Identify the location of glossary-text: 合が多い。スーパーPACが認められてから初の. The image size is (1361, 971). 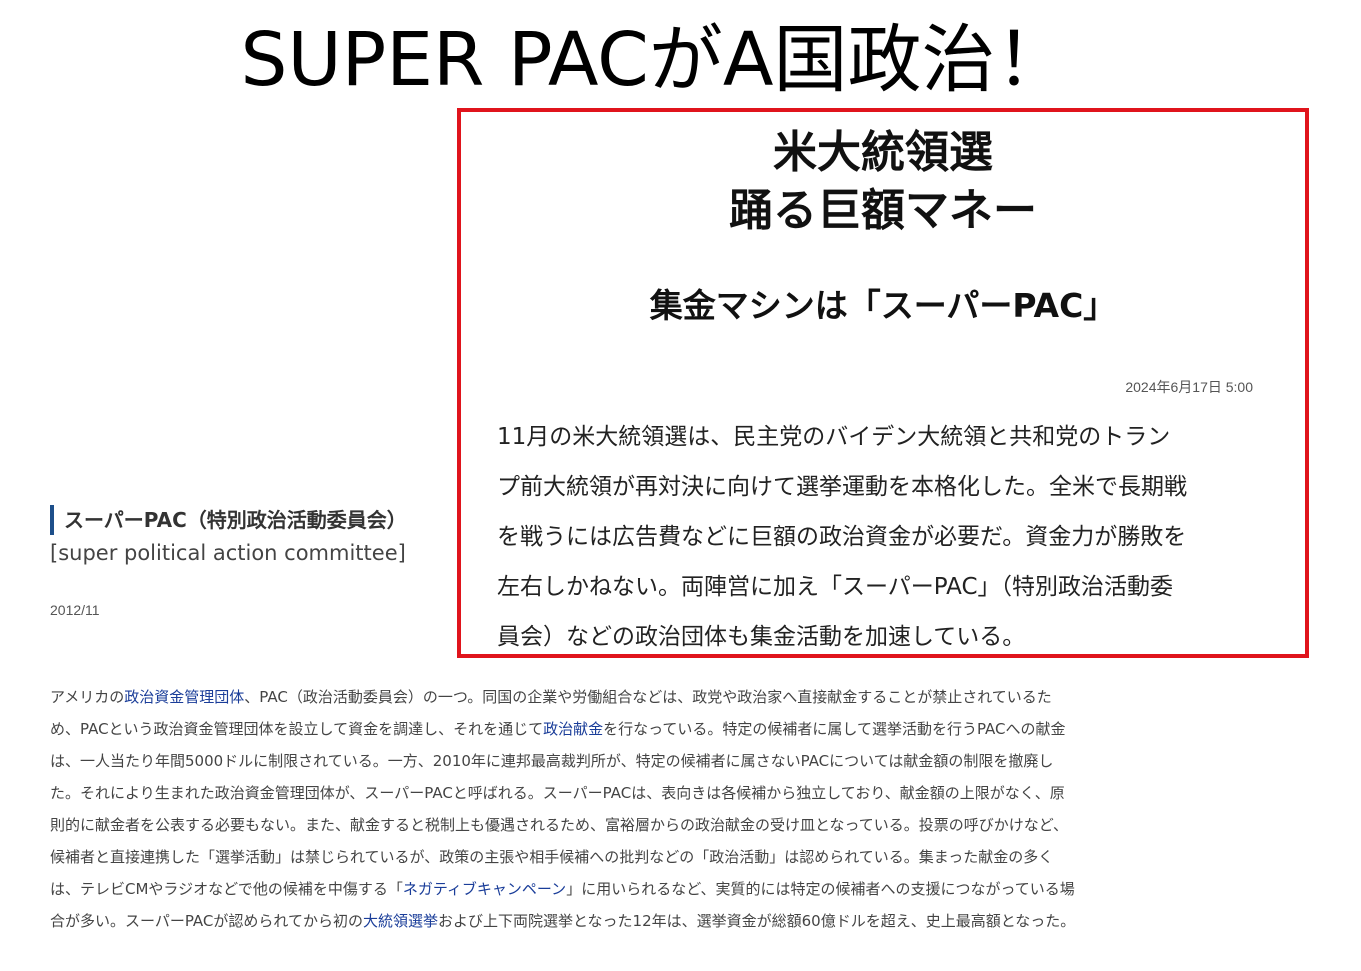
(206, 921).